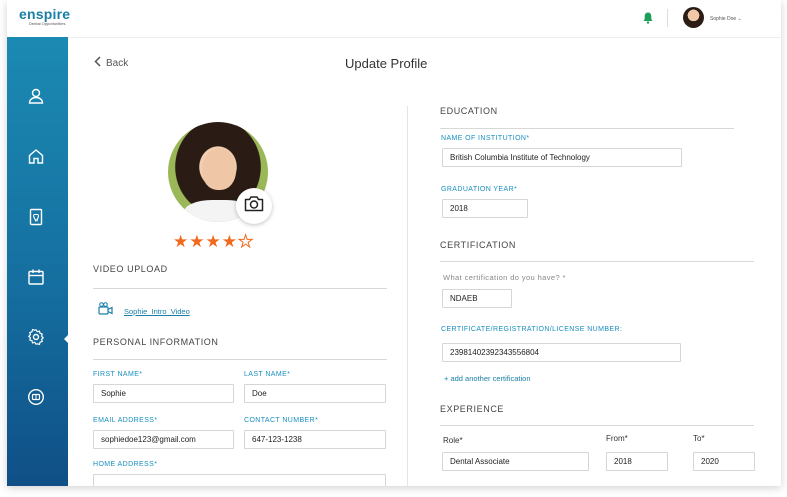 Image resolution: width=787 pixels, height=497 pixels. I want to click on tooth-document-icon, so click(36, 217).